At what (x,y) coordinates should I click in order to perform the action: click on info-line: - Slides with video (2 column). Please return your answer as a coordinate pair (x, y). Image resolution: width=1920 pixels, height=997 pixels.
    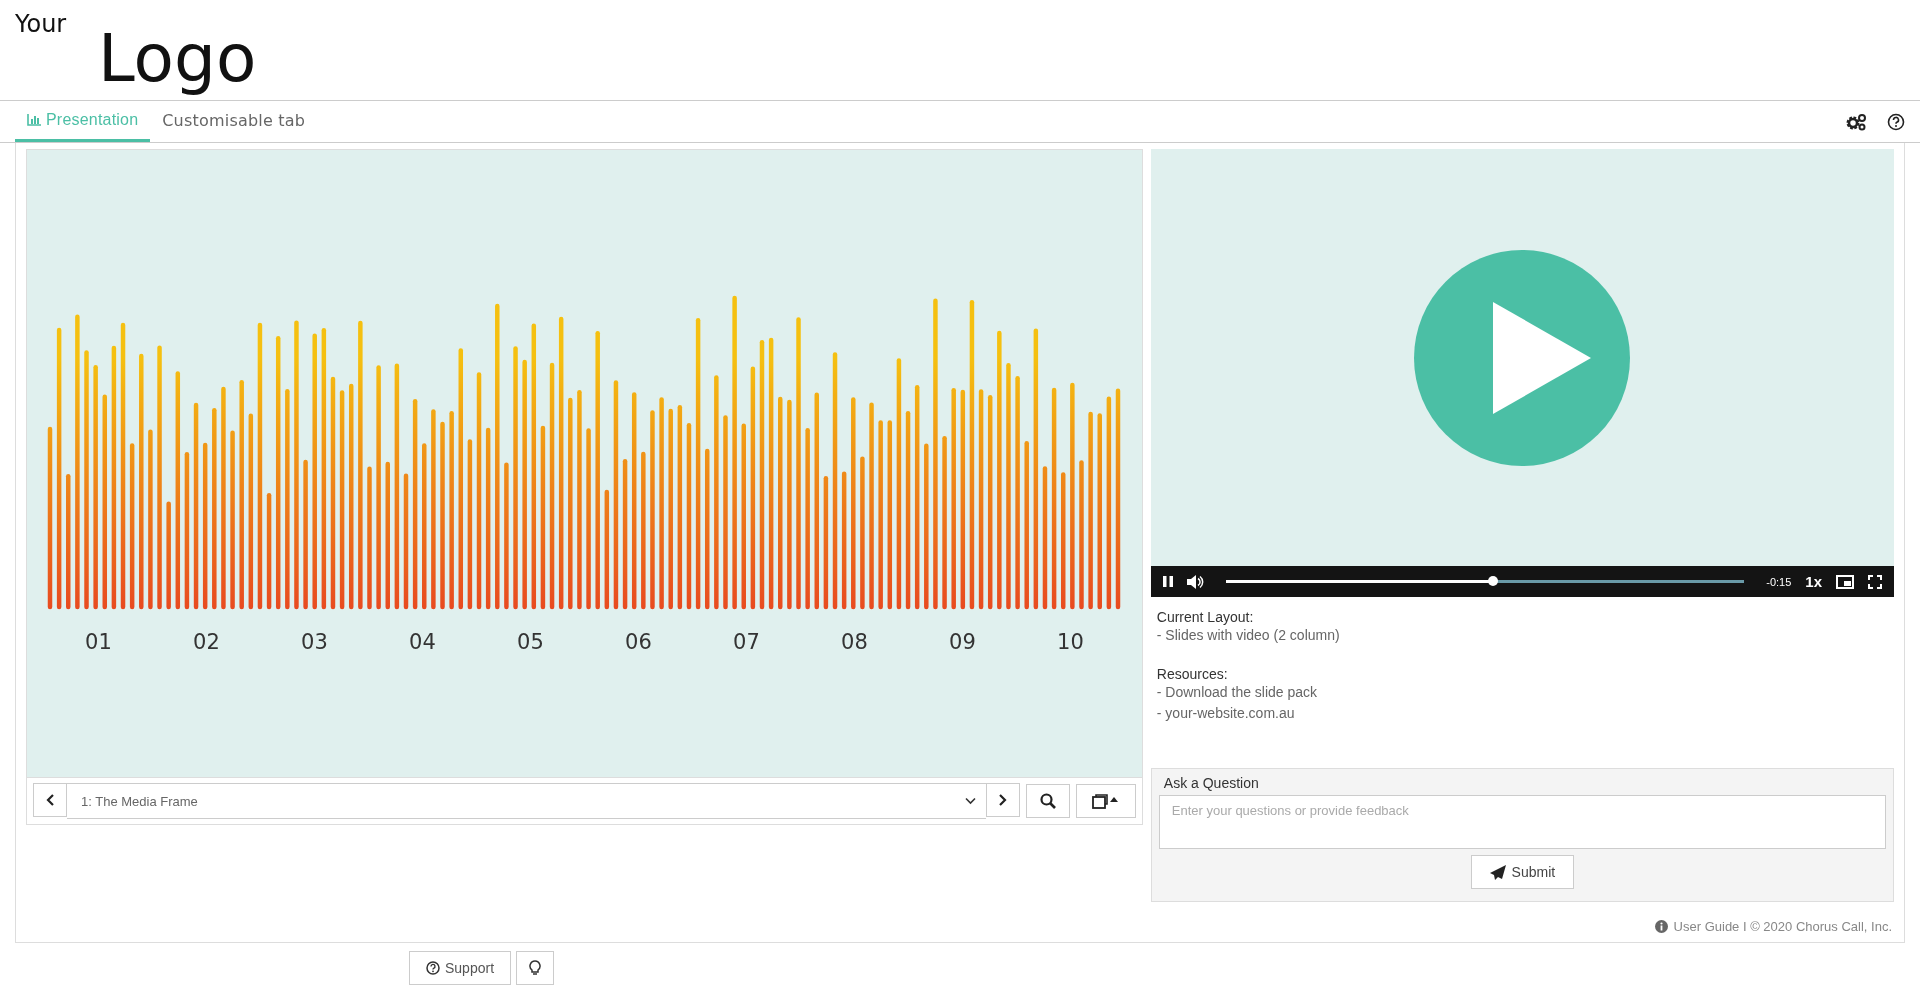
    Looking at the image, I should click on (1248, 635).